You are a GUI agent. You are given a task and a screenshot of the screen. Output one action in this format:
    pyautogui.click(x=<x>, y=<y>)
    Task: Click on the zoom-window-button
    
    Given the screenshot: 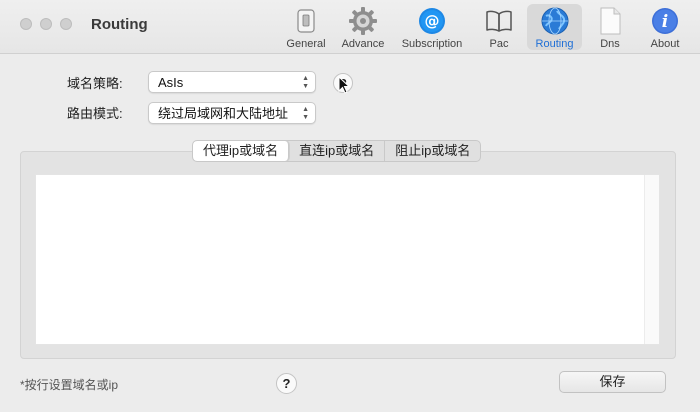 What is the action you would take?
    pyautogui.click(x=66, y=24)
    